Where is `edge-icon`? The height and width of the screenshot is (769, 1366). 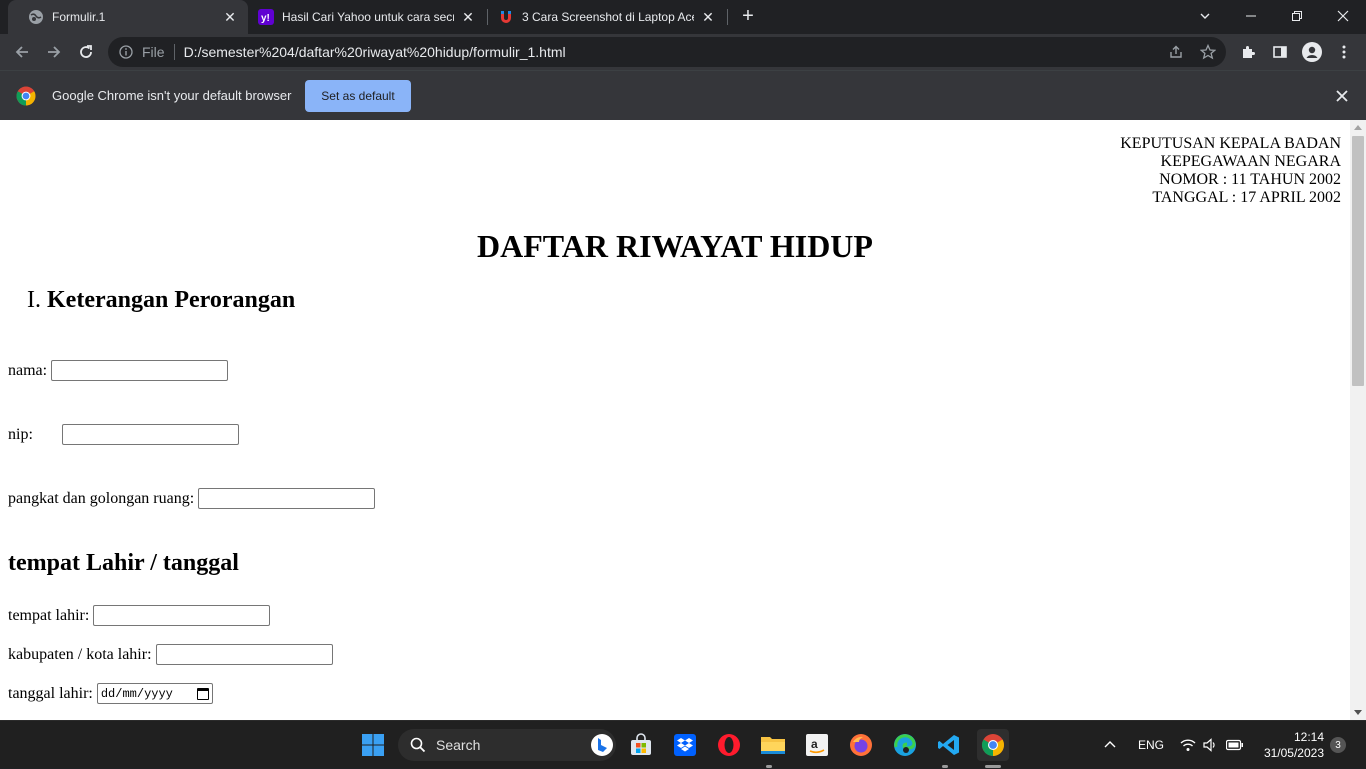 edge-icon is located at coordinates (905, 745).